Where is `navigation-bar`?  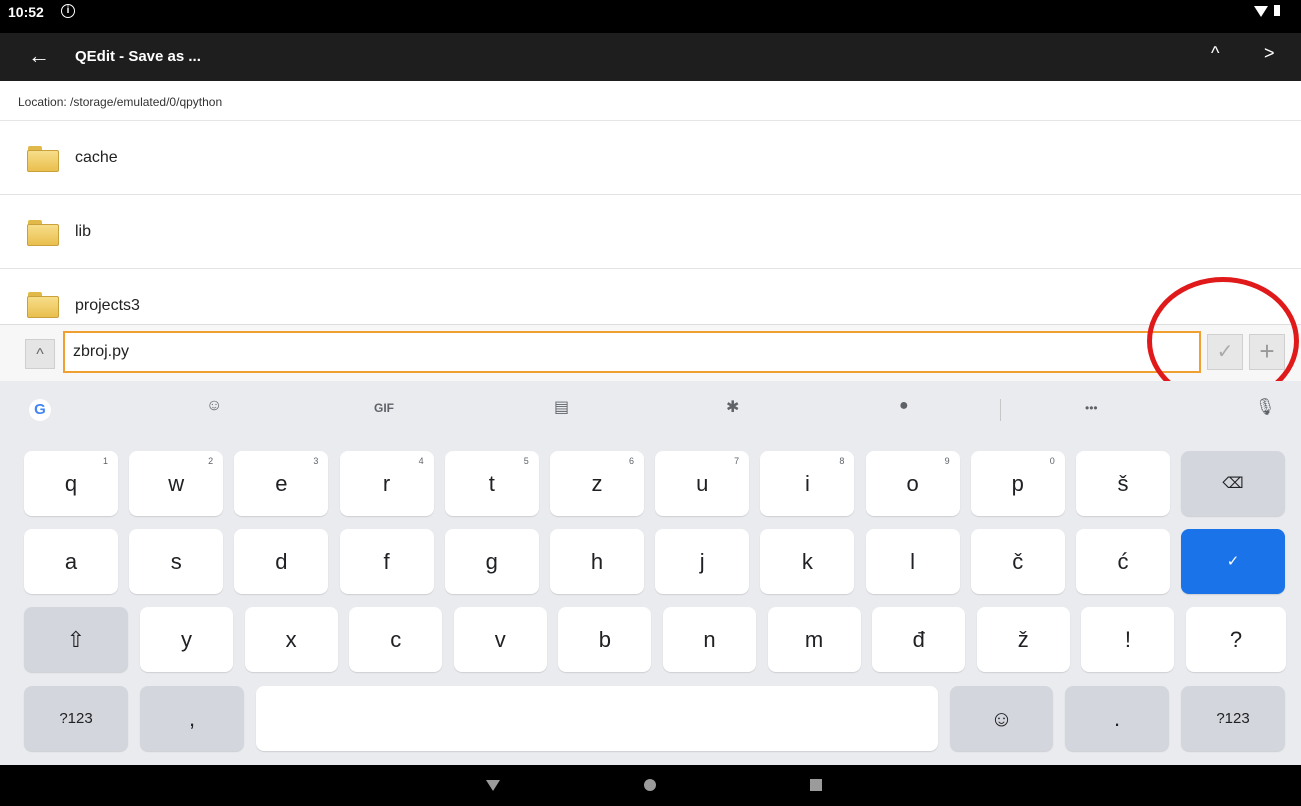 navigation-bar is located at coordinates (650, 785).